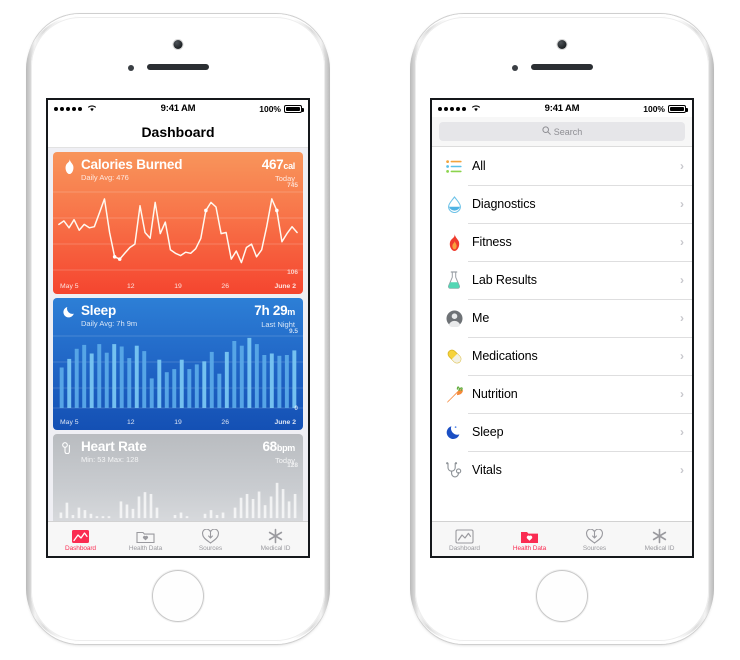 The image size is (740, 660). Describe the element at coordinates (289, 166) in the screenshot. I see `card-unit: cal` at that location.